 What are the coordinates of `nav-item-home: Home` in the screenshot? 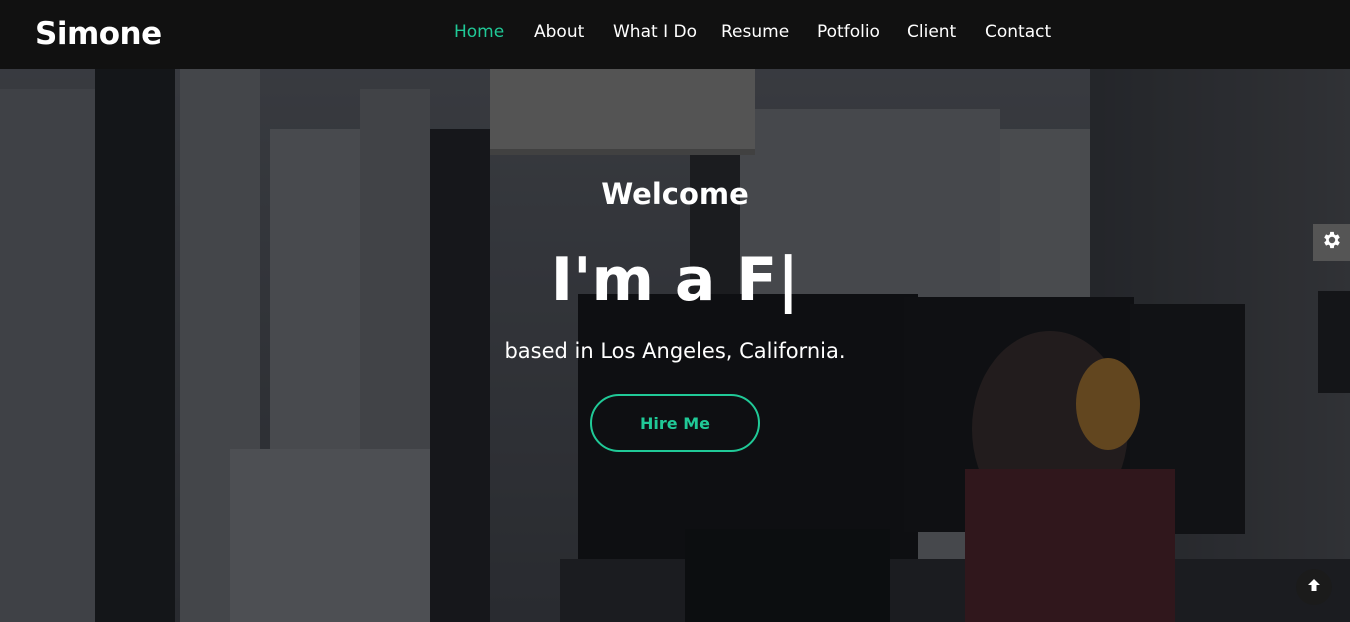 It's located at (479, 32).